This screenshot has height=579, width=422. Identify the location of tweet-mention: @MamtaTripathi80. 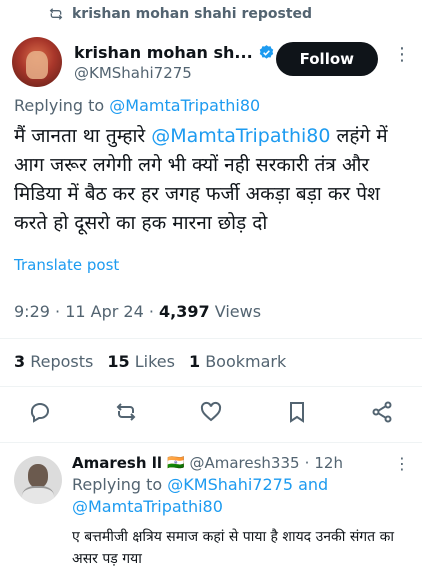
(240, 136).